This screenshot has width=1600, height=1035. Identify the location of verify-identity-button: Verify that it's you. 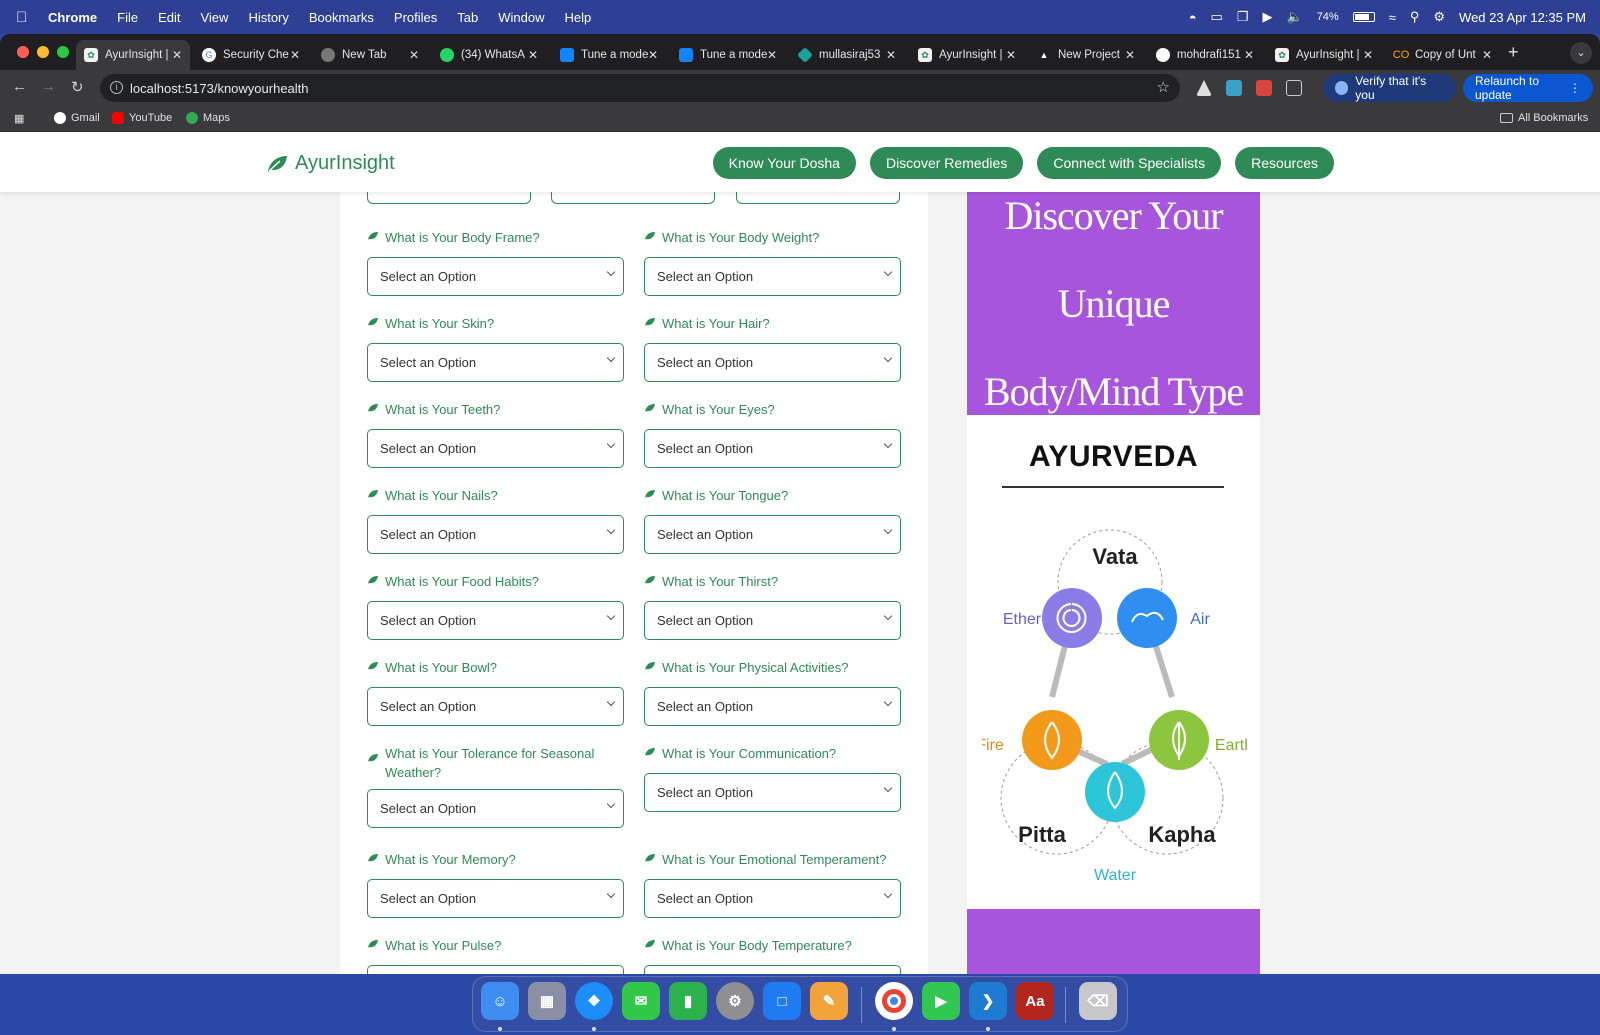
(1389, 88).